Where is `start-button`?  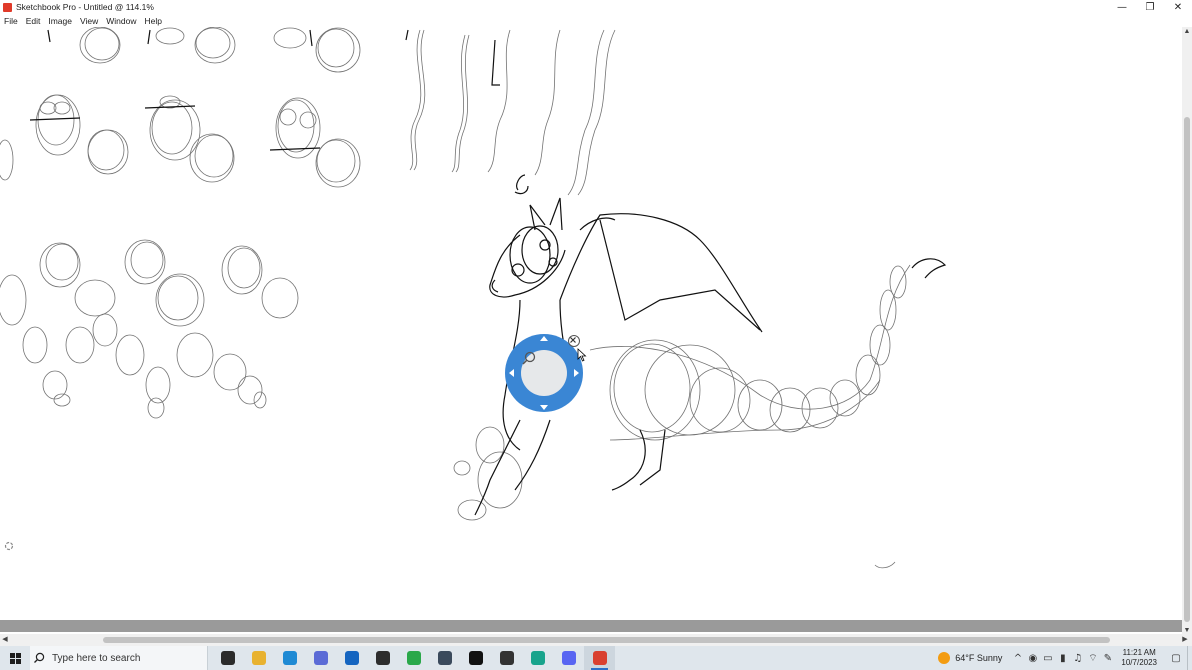
start-button is located at coordinates (15, 658).